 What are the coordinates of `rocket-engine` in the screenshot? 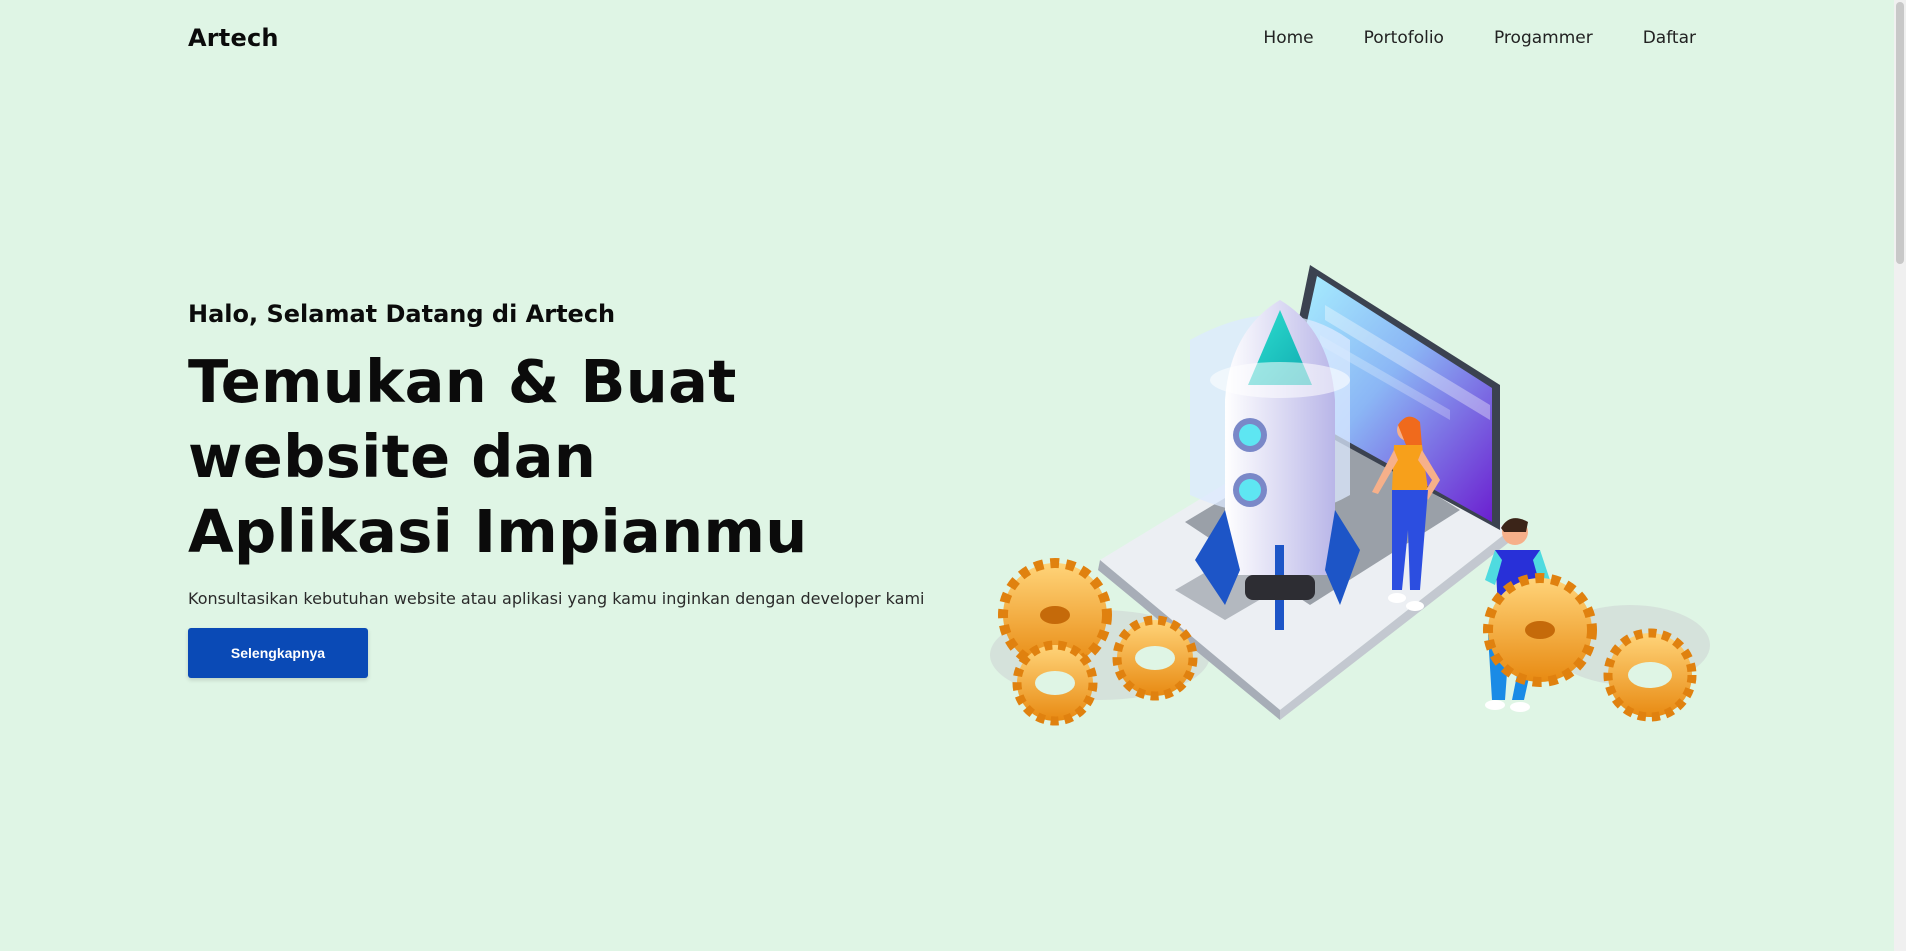 It's located at (1280, 587).